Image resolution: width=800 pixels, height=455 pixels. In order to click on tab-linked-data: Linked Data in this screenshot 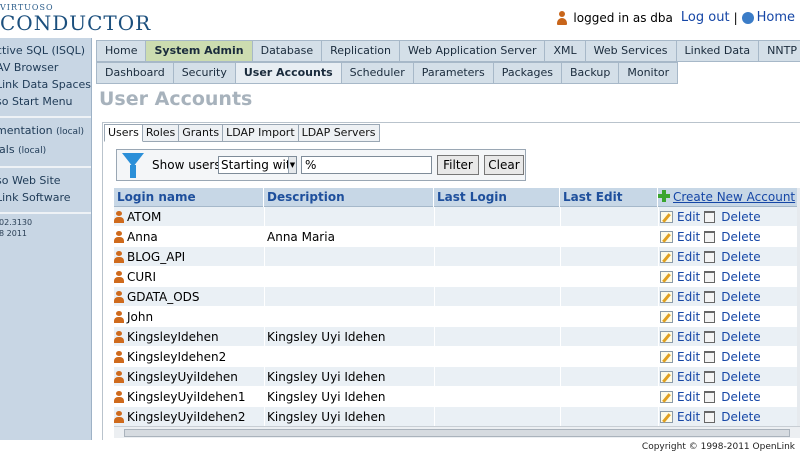, I will do `click(718, 51)`.